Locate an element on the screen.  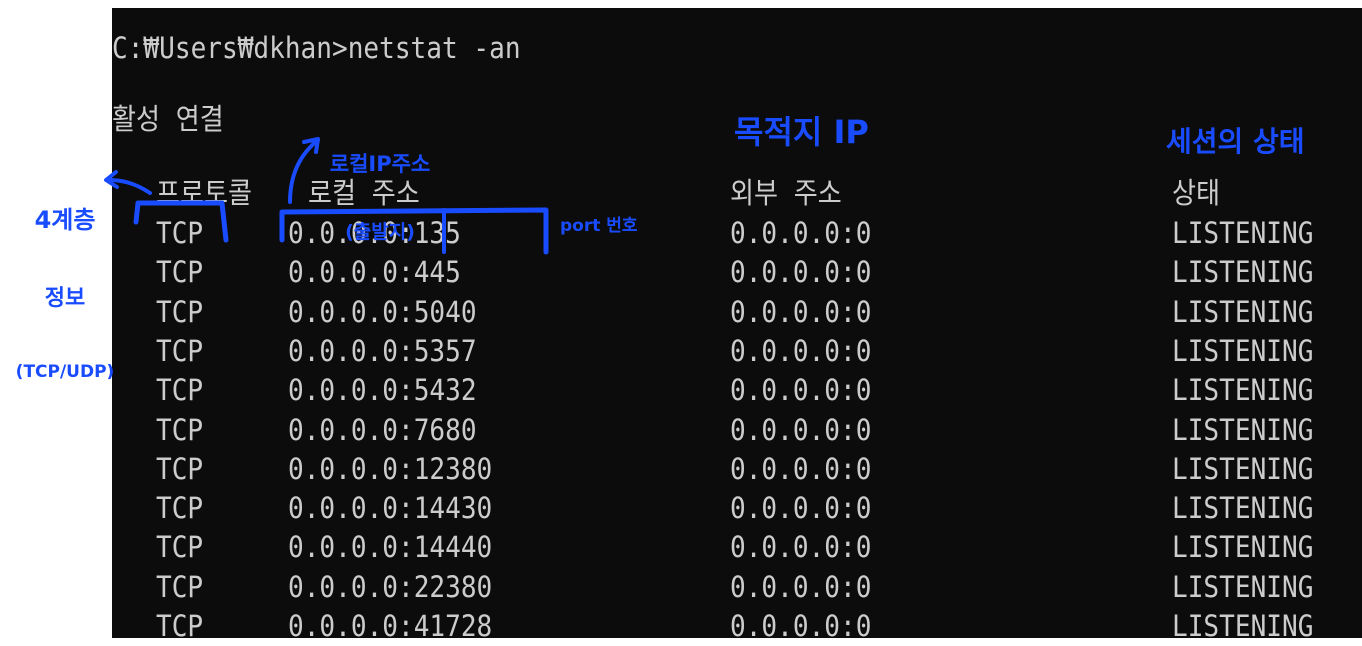
section-title: 활성 연결 is located at coordinates (168, 119).